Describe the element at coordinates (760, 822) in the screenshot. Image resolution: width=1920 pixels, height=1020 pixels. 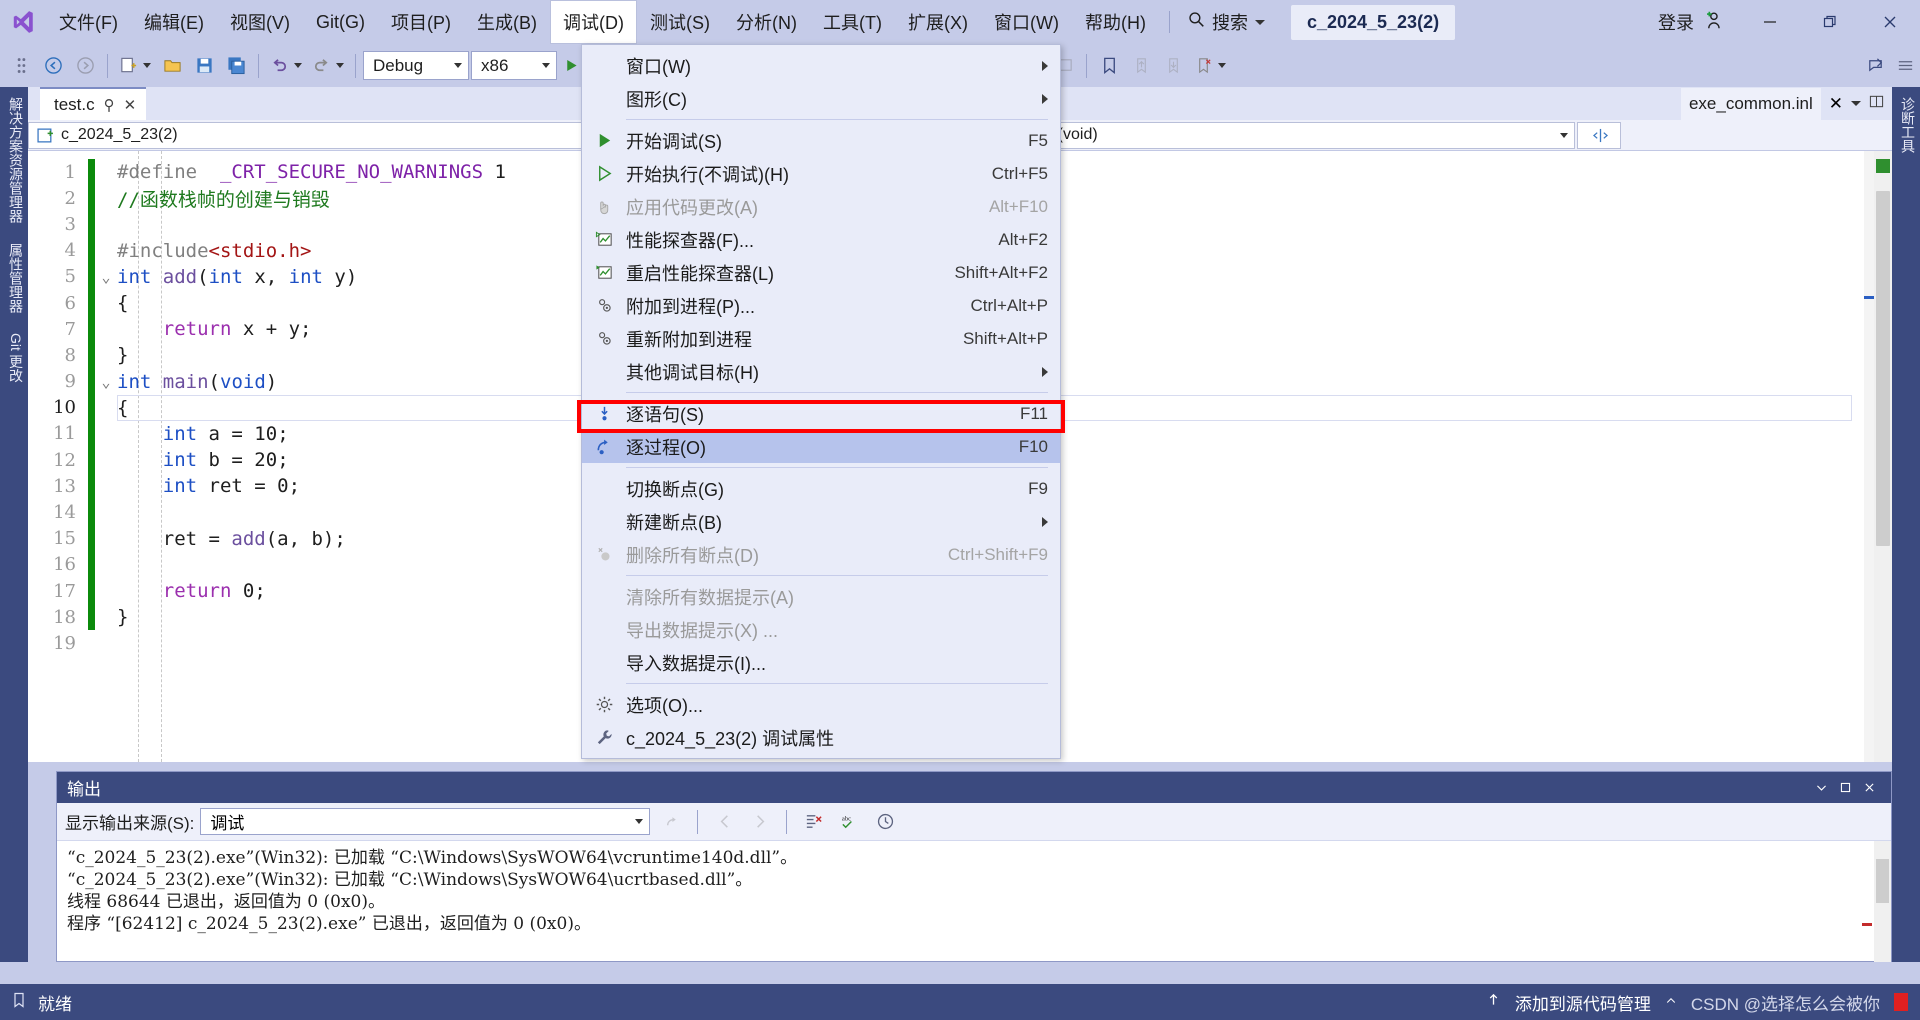
I see `output-go-to-next-button` at that location.